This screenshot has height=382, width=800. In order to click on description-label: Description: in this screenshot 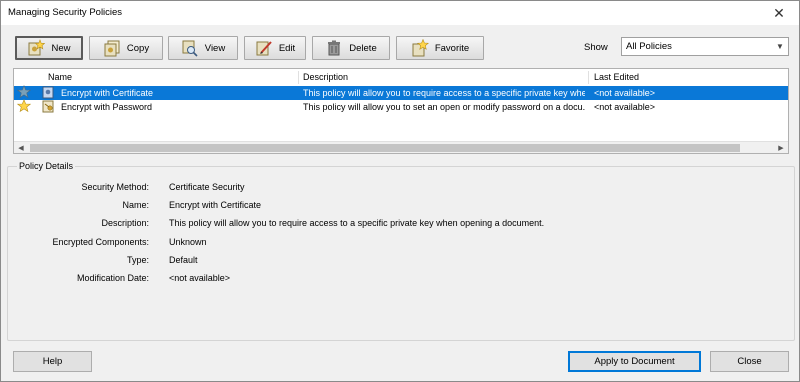, I will do `click(125, 223)`.